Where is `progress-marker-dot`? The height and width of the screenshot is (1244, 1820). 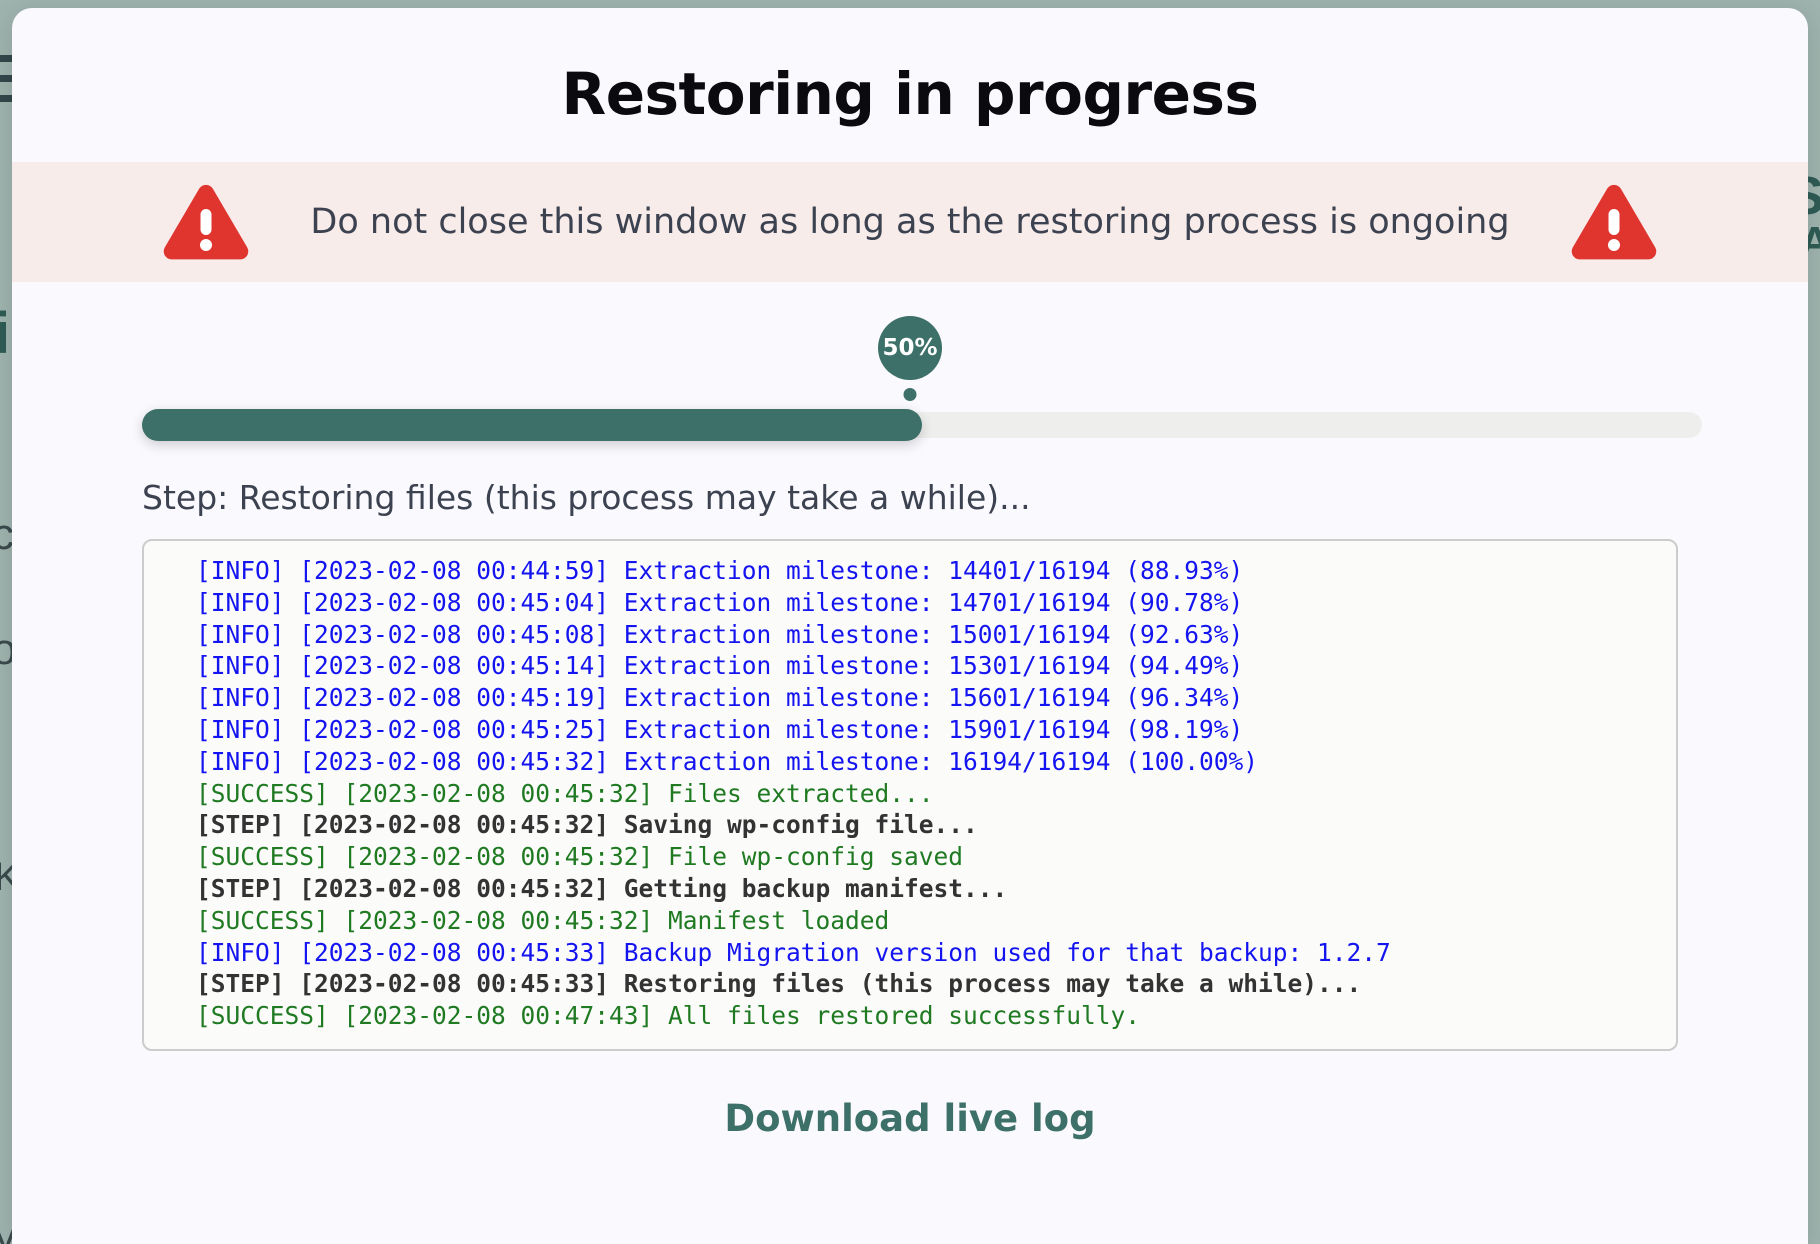 progress-marker-dot is located at coordinates (910, 394).